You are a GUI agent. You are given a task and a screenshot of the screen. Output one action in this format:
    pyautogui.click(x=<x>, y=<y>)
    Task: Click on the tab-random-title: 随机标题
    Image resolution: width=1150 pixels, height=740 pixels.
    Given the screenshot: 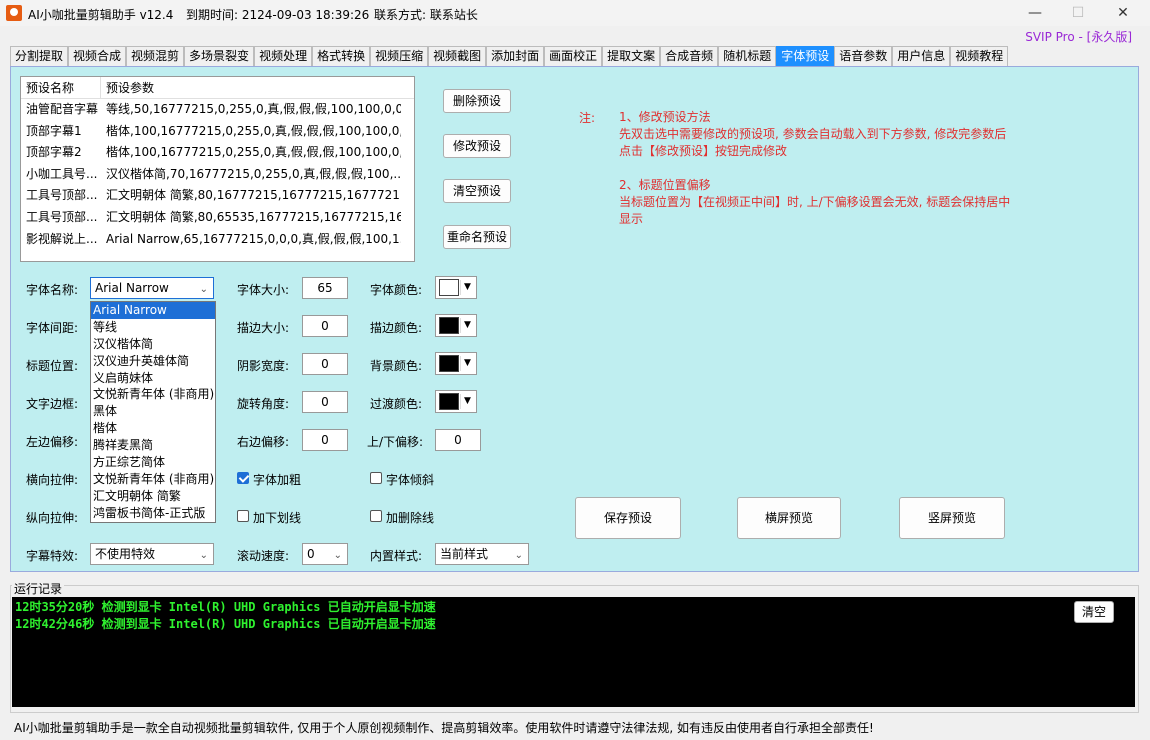 What is the action you would take?
    pyautogui.click(x=747, y=56)
    